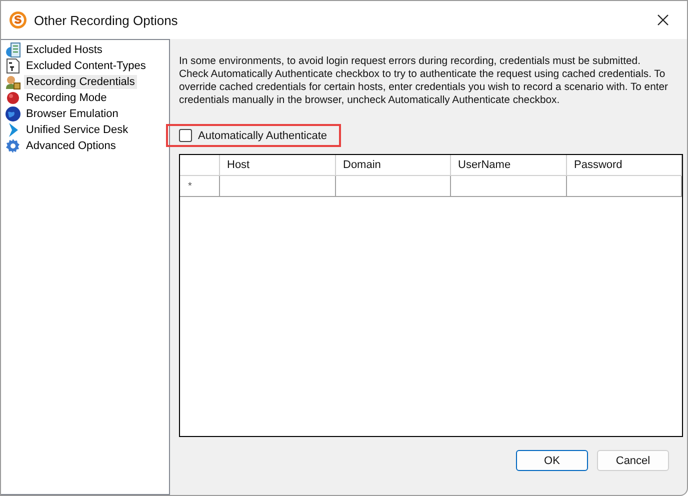 The width and height of the screenshot is (688, 496). Describe the element at coordinates (263, 136) in the screenshot. I see `checkbox-label: Automatically Authenticate` at that location.